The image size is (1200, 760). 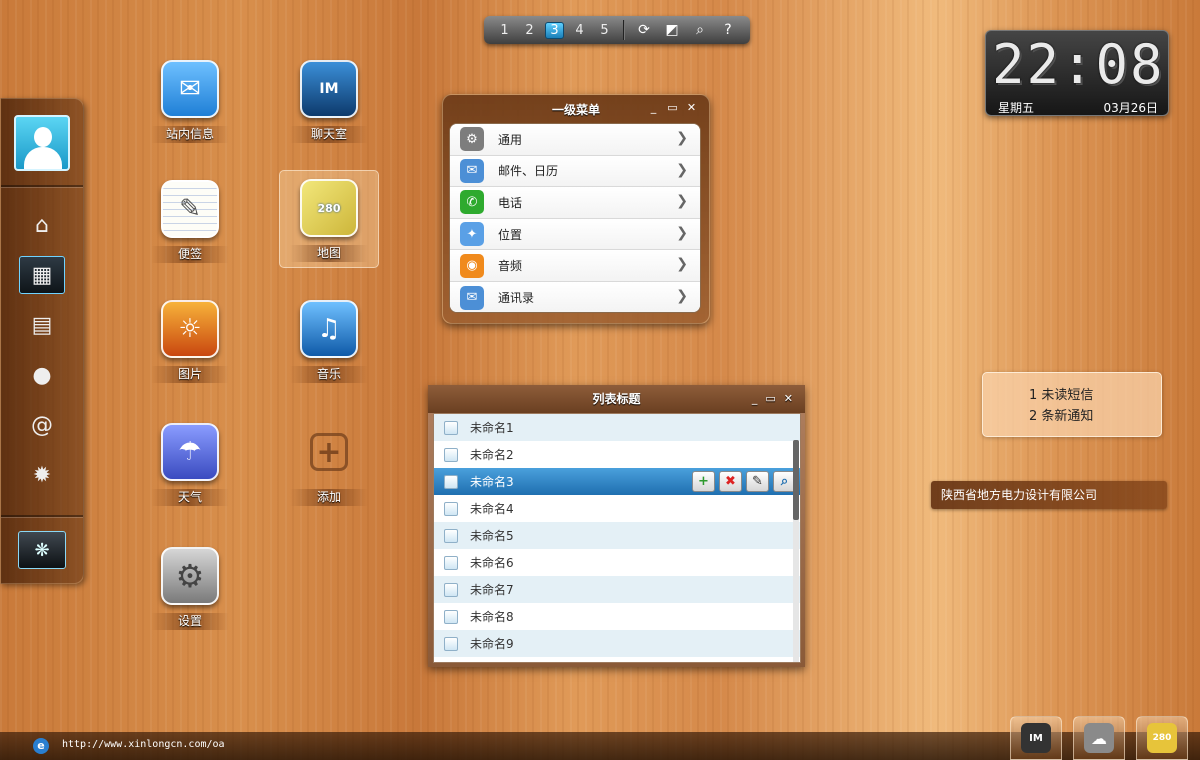 I want to click on browser-icon: e, so click(x=41, y=746).